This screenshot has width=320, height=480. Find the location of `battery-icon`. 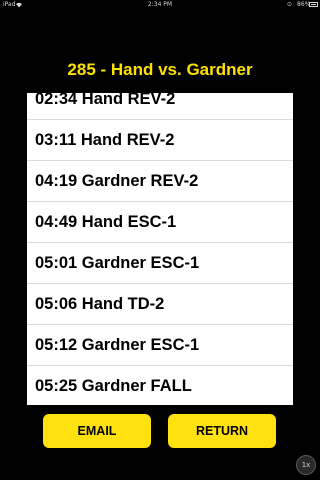

battery-icon is located at coordinates (313, 4).